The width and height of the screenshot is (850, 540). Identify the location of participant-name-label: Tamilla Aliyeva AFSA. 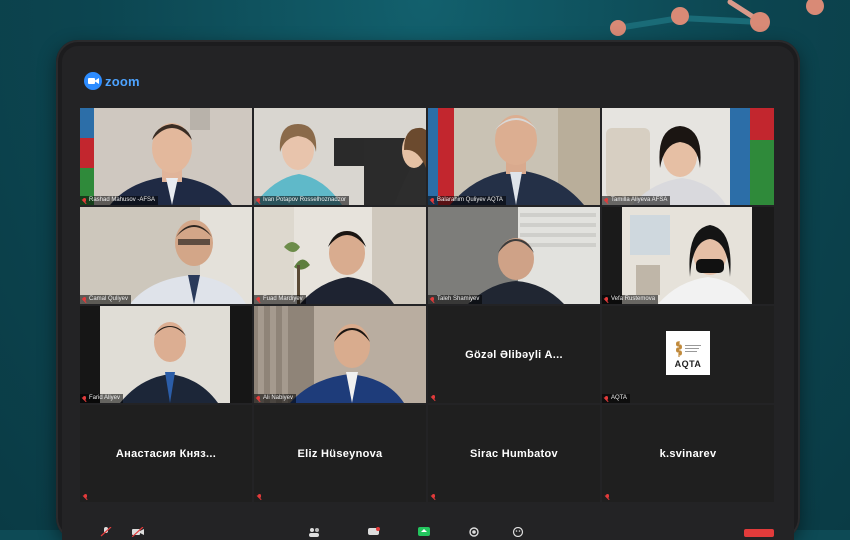
(636, 200).